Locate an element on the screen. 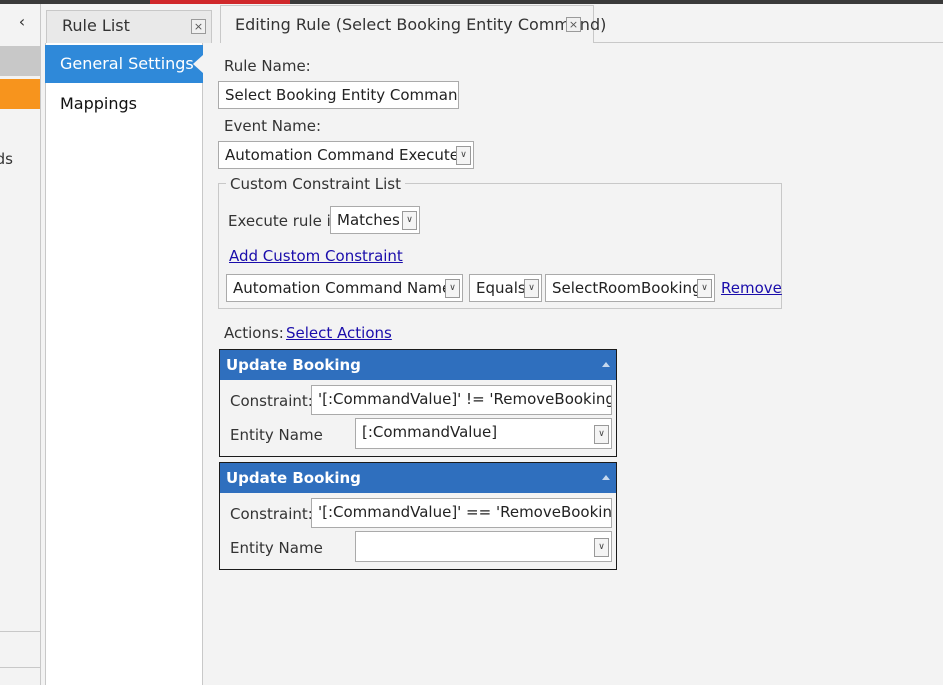 This screenshot has height=685, width=943. event-name-select: Automation Command Executed ∨ is located at coordinates (346, 155).